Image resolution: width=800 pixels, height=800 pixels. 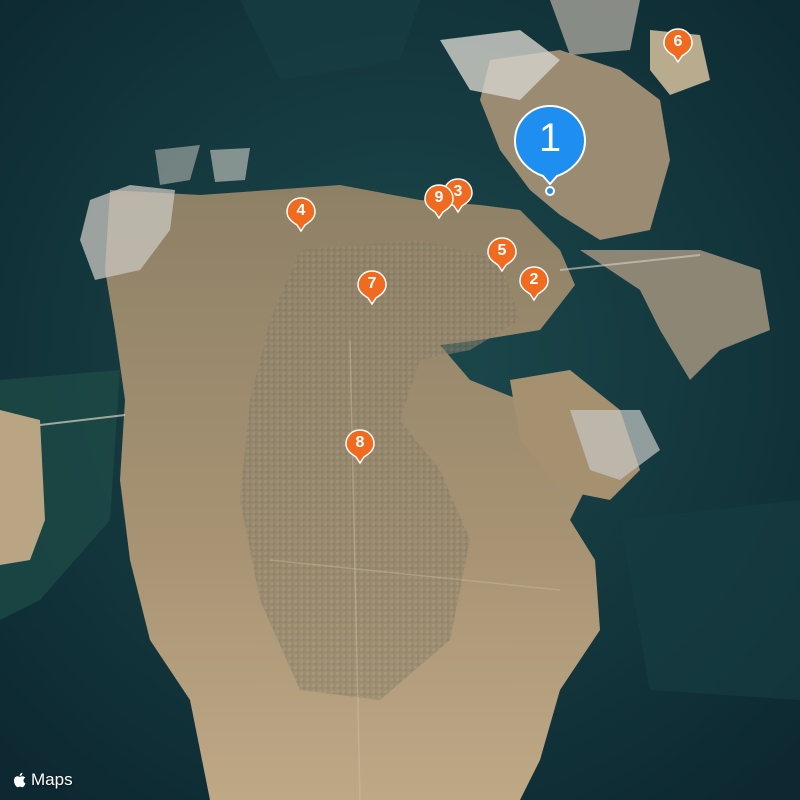 I want to click on maps-attribution: Maps, so click(x=42, y=780).